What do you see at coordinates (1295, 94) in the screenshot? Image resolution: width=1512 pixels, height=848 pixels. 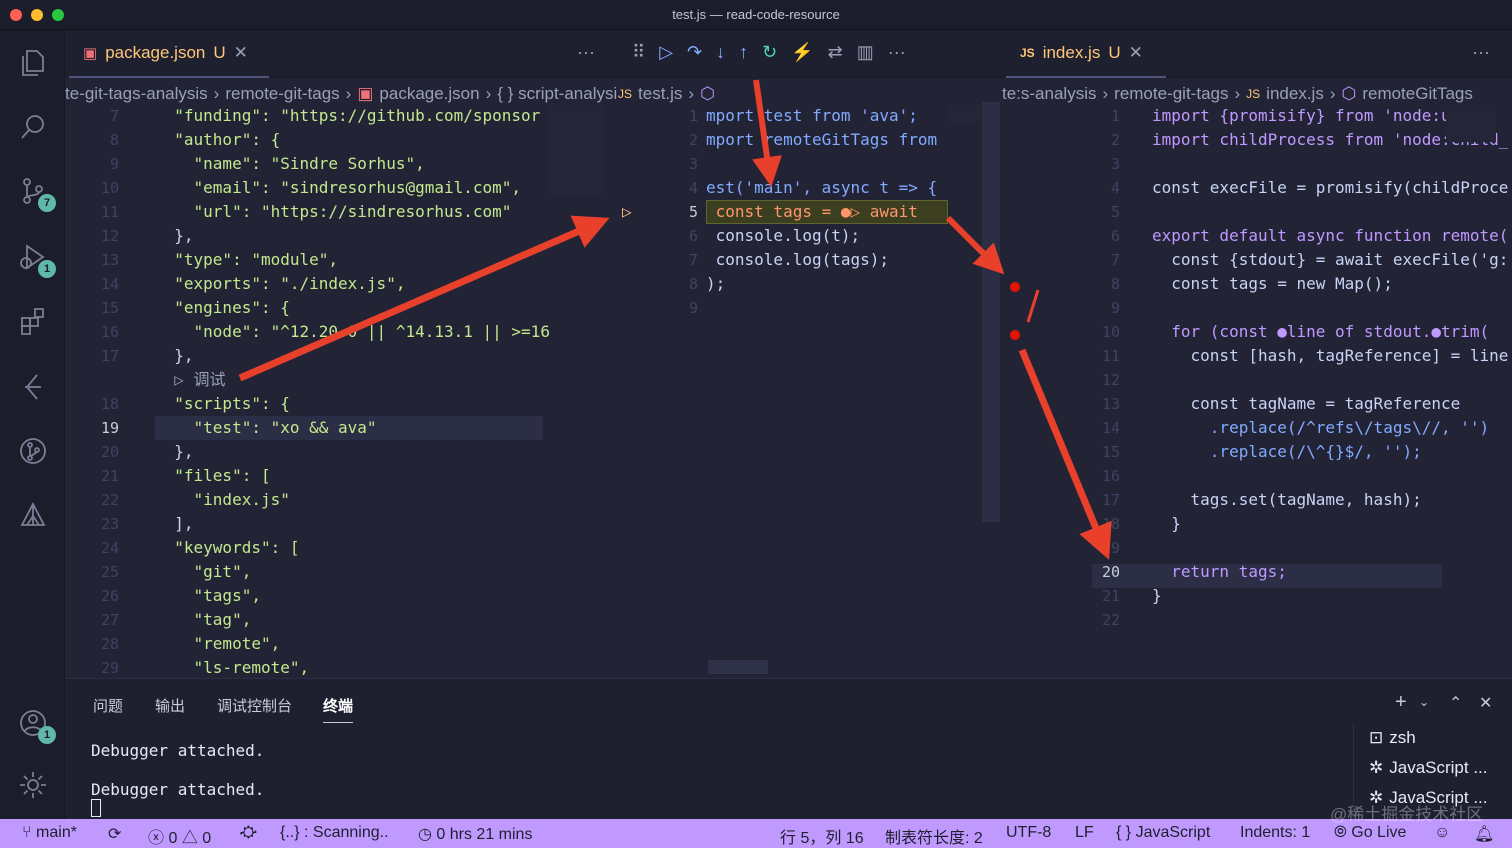 I see `breadcrumb-item: index.js` at bounding box center [1295, 94].